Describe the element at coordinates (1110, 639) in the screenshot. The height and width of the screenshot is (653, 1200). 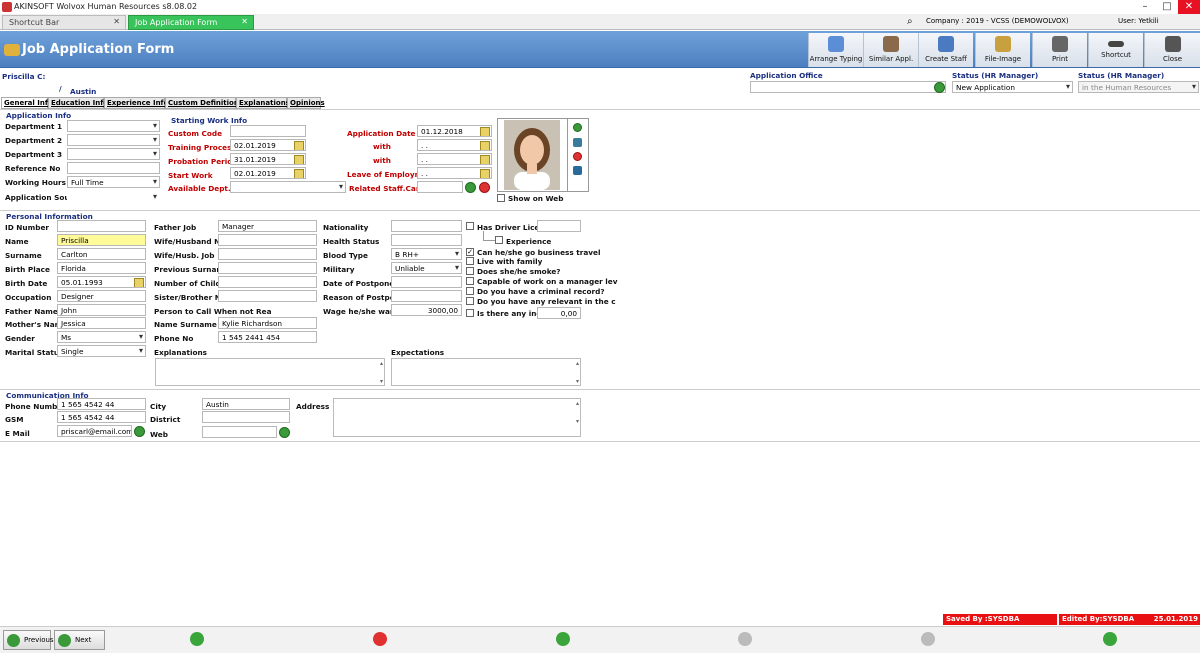
I see `refresh-icon` at that location.